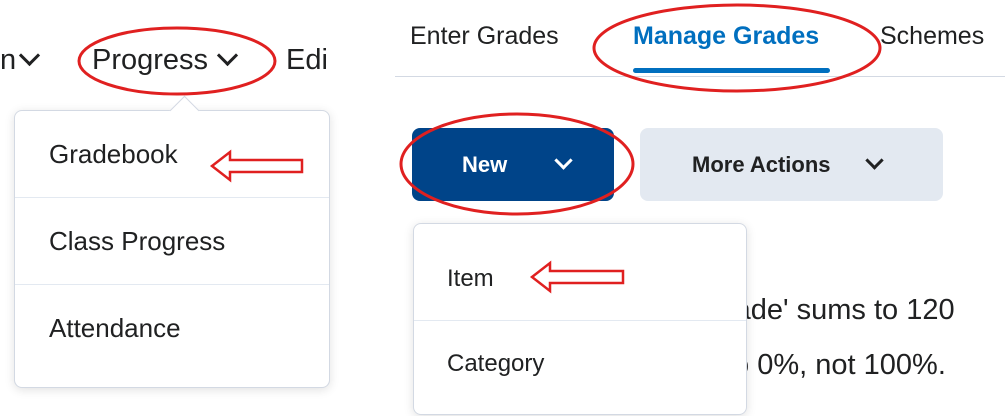  Describe the element at coordinates (580, 368) in the screenshot. I see `menu-item-category: Category` at that location.